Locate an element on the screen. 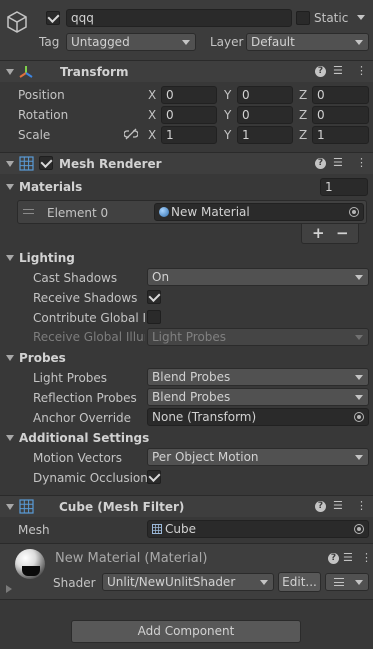 This screenshot has width=373, height=649. static-label: Static is located at coordinates (331, 18).